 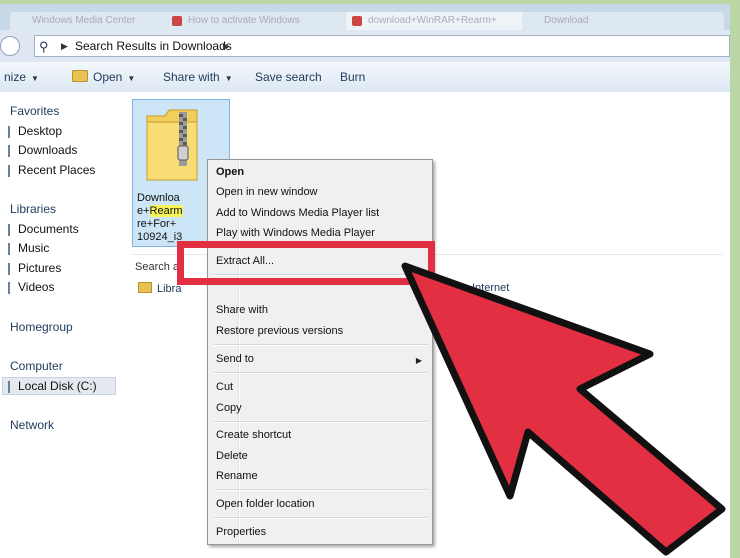 I want to click on nav-libraries: Libraries, so click(x=33, y=209).